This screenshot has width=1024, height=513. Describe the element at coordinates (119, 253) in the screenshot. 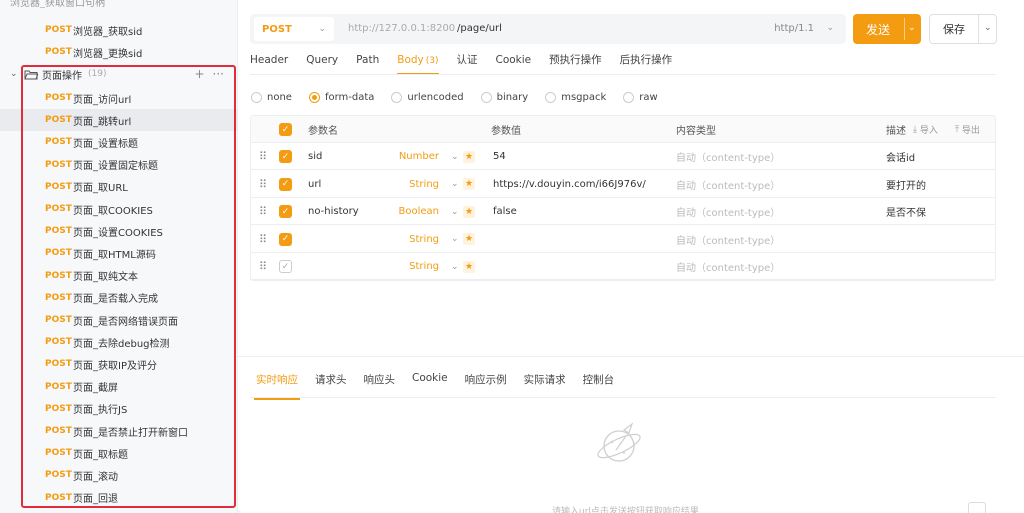

I see `sidebar-item: POST 页面_取HTML源码` at that location.